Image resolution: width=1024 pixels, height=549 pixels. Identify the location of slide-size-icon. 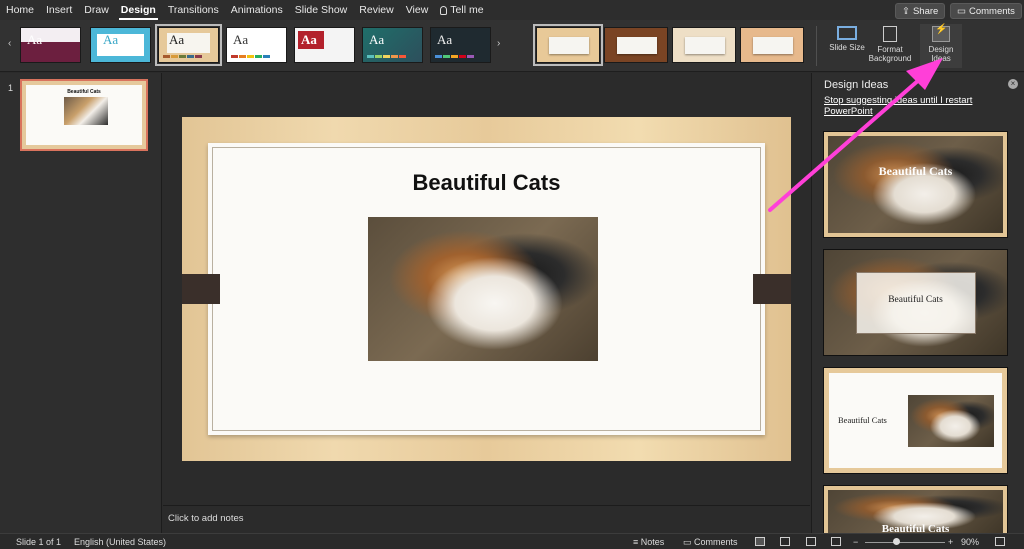
(847, 33).